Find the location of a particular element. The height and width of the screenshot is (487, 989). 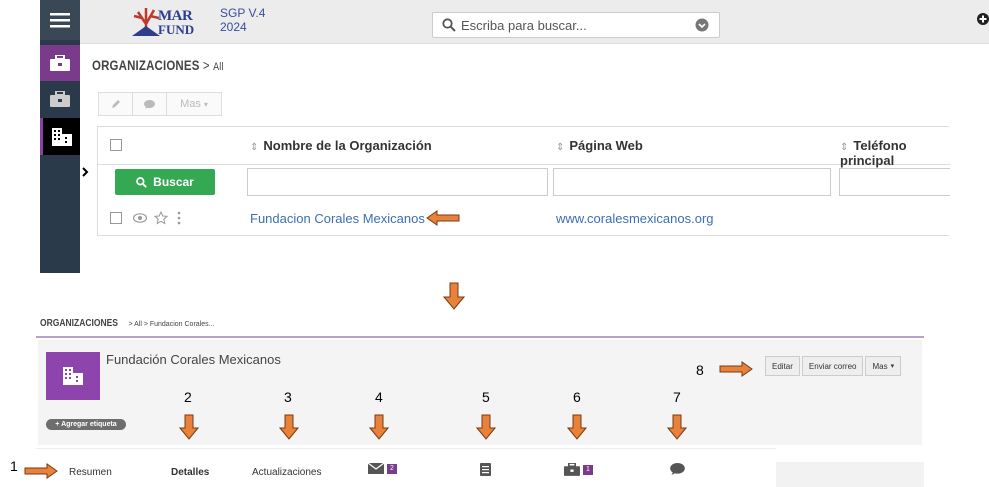

org-website-link: www.coralesmexicanos.org is located at coordinates (635, 218).